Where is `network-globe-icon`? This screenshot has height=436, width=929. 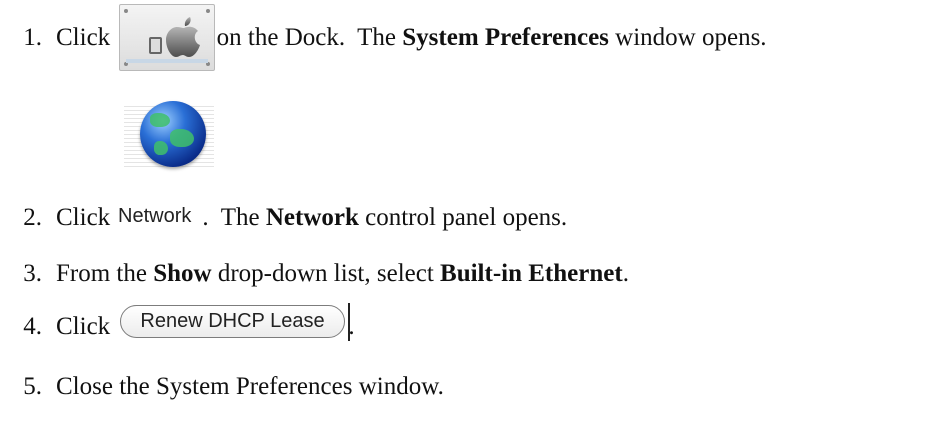 network-globe-icon is located at coordinates (173, 134).